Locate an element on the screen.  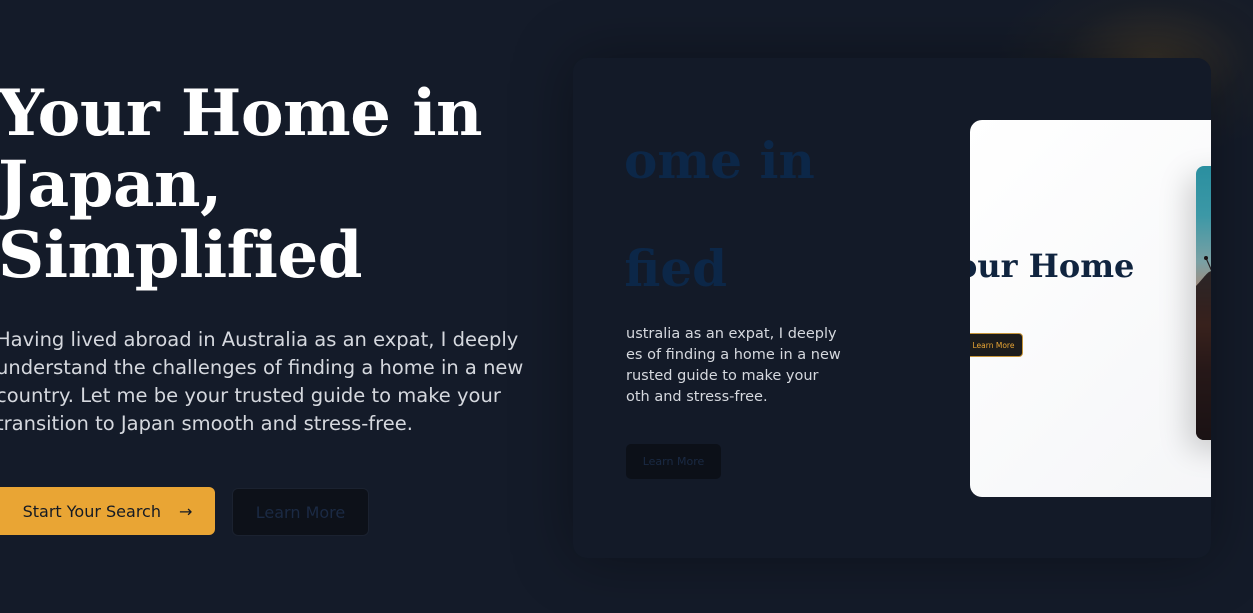
preview-title-line2: fied is located at coordinates (677, 268).